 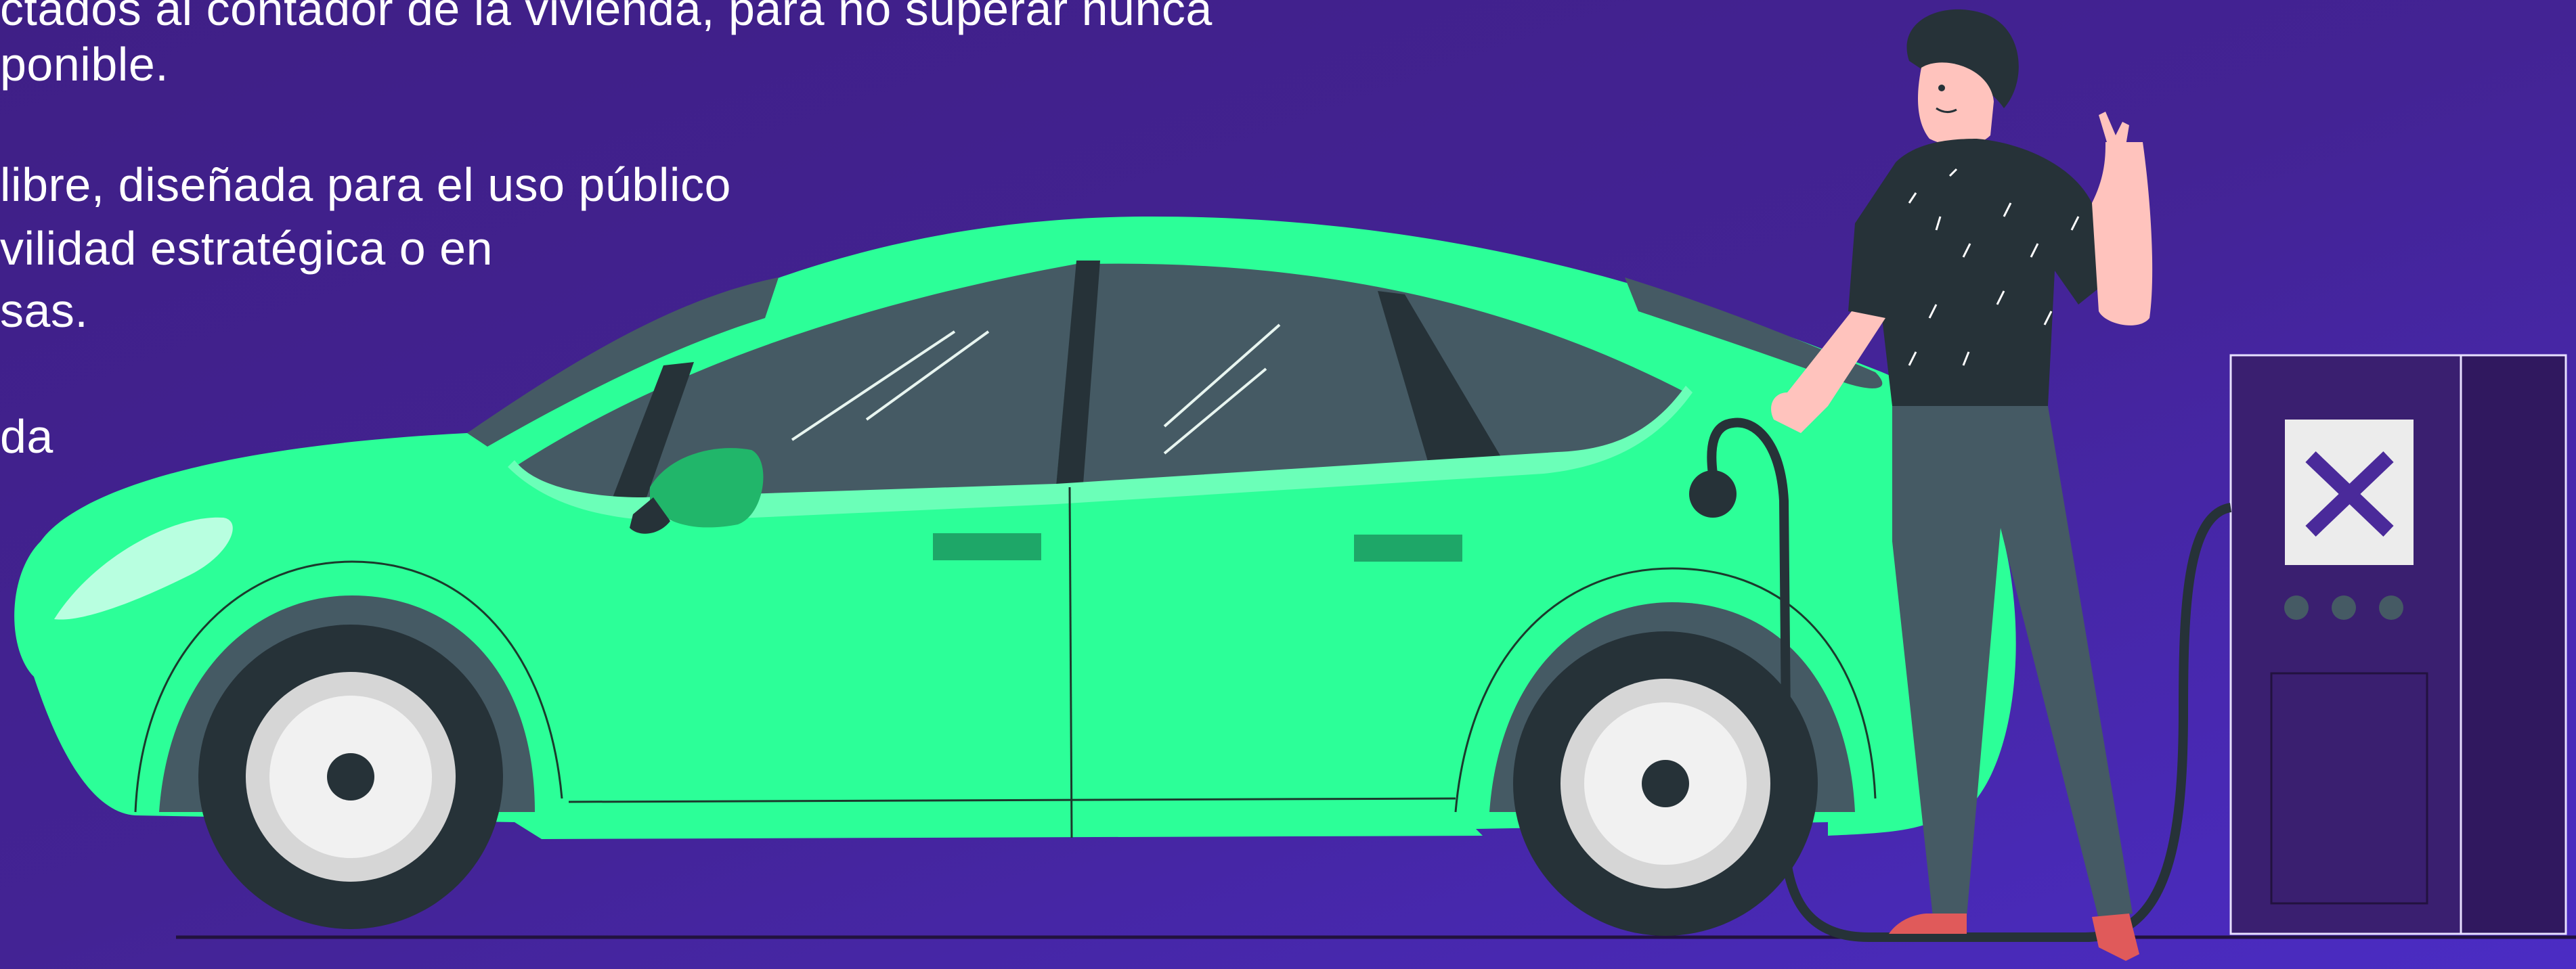 I want to click on door-handle-rear, so click(x=1408, y=548).